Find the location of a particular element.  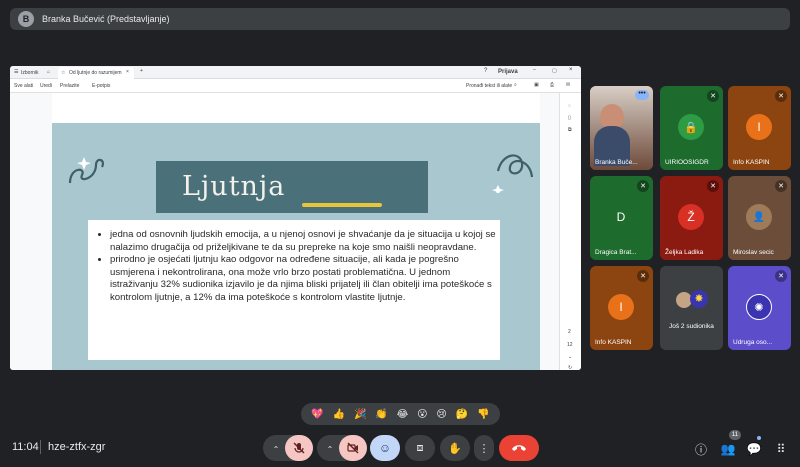

present-screen-icon: ⧈ is located at coordinates (420, 447).